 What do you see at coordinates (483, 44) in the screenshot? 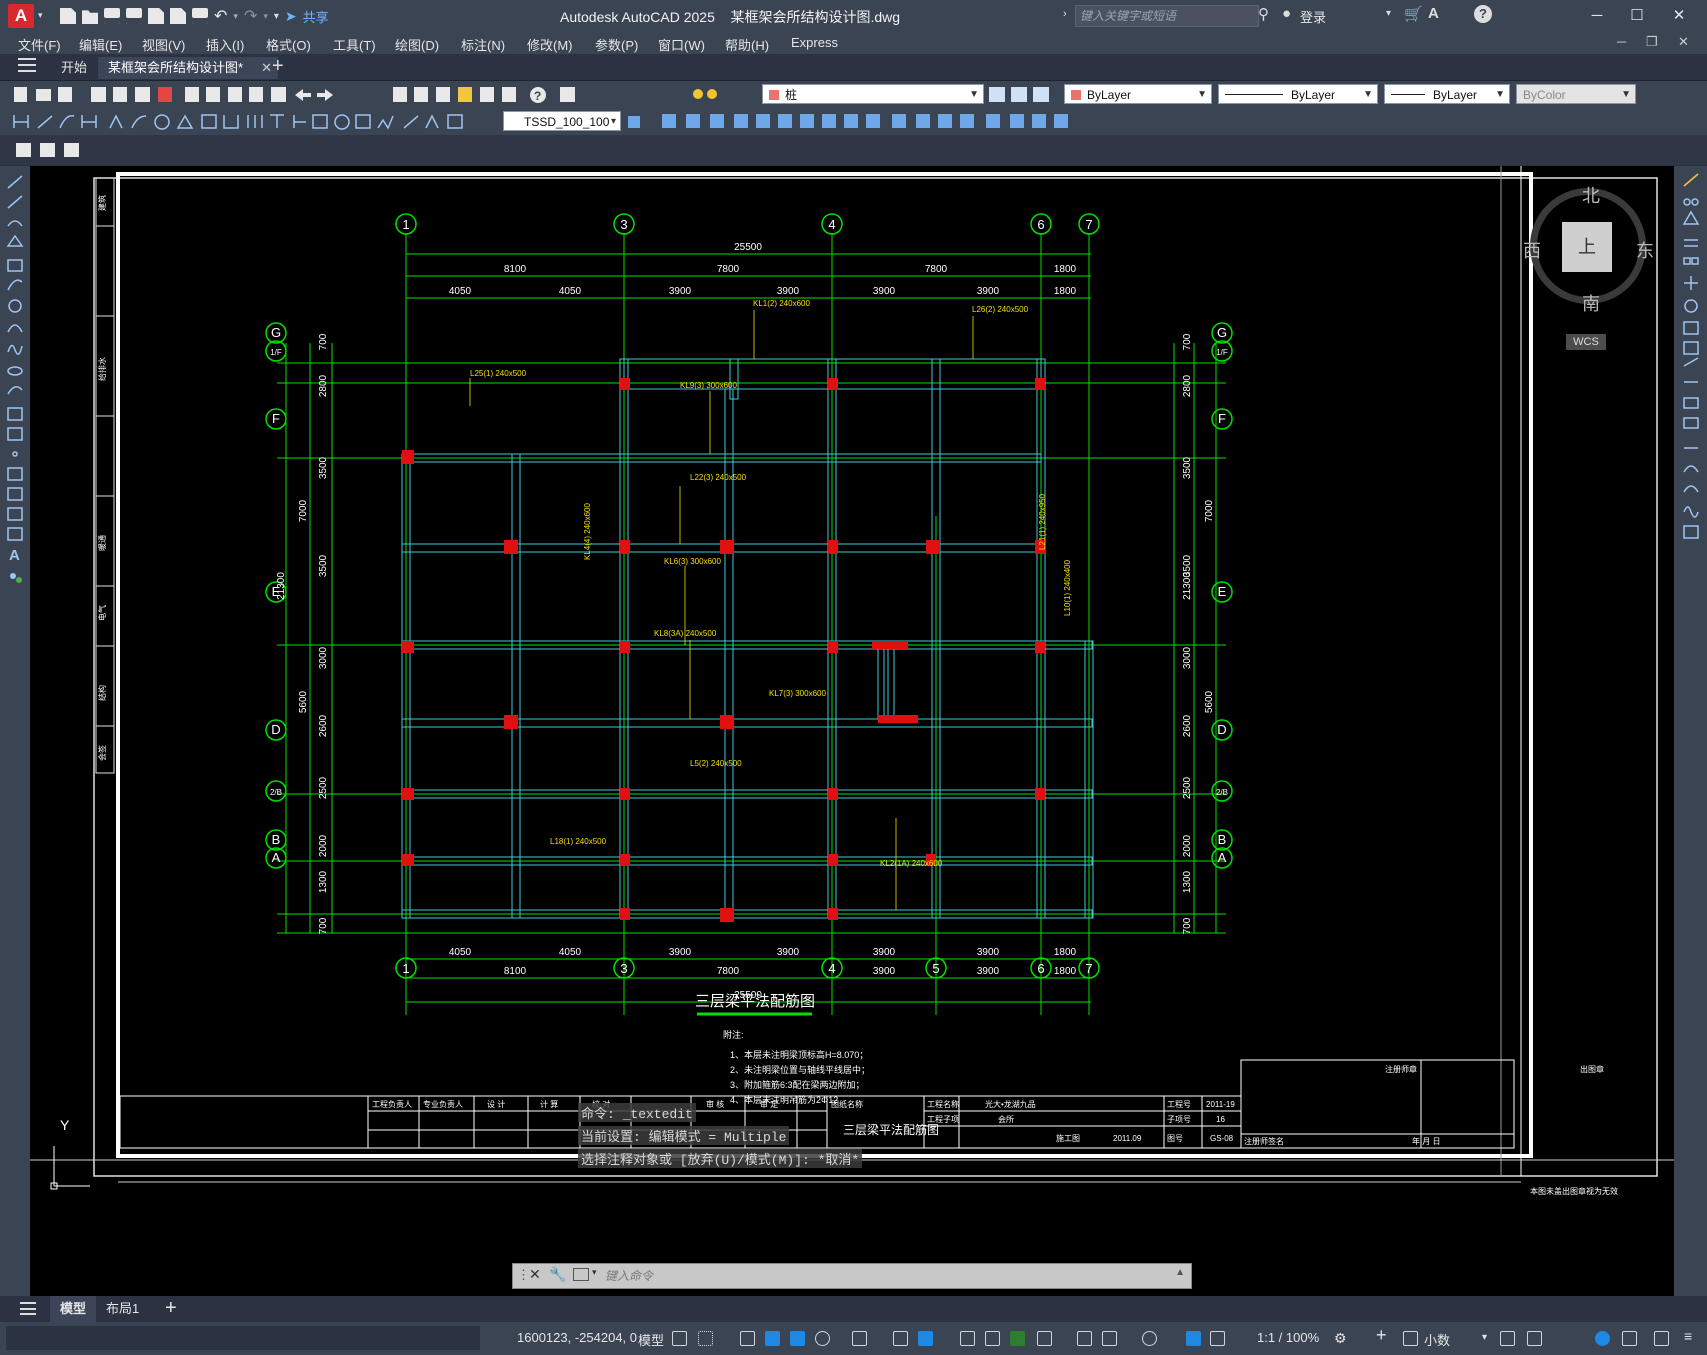
I see `menu-dimension: 标注(N)` at bounding box center [483, 44].